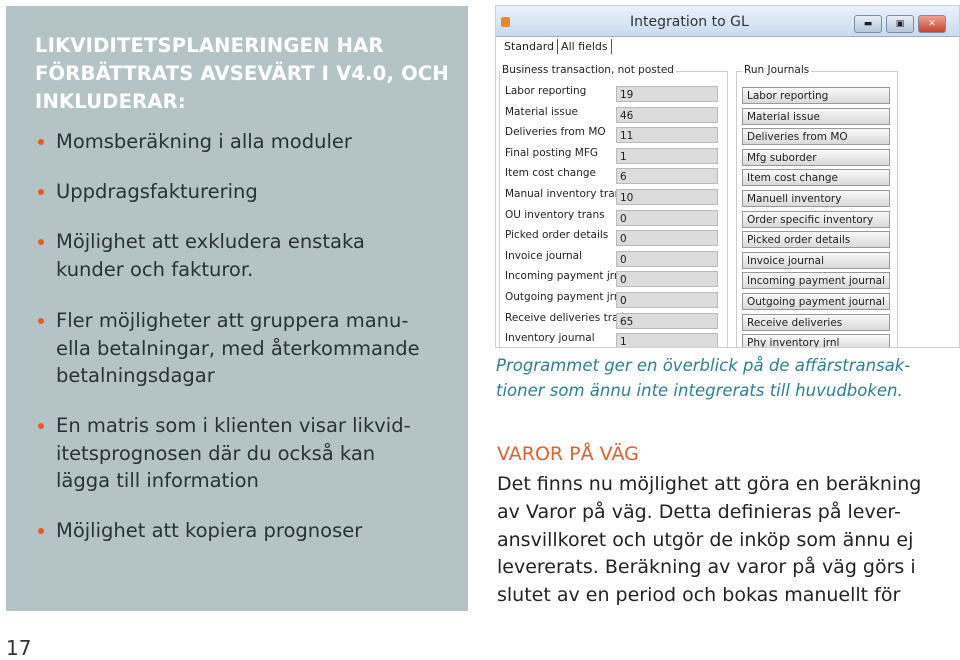 The width and height of the screenshot is (960, 660). What do you see at coordinates (551, 173) in the screenshot?
I see `field-label: Item cost change` at bounding box center [551, 173].